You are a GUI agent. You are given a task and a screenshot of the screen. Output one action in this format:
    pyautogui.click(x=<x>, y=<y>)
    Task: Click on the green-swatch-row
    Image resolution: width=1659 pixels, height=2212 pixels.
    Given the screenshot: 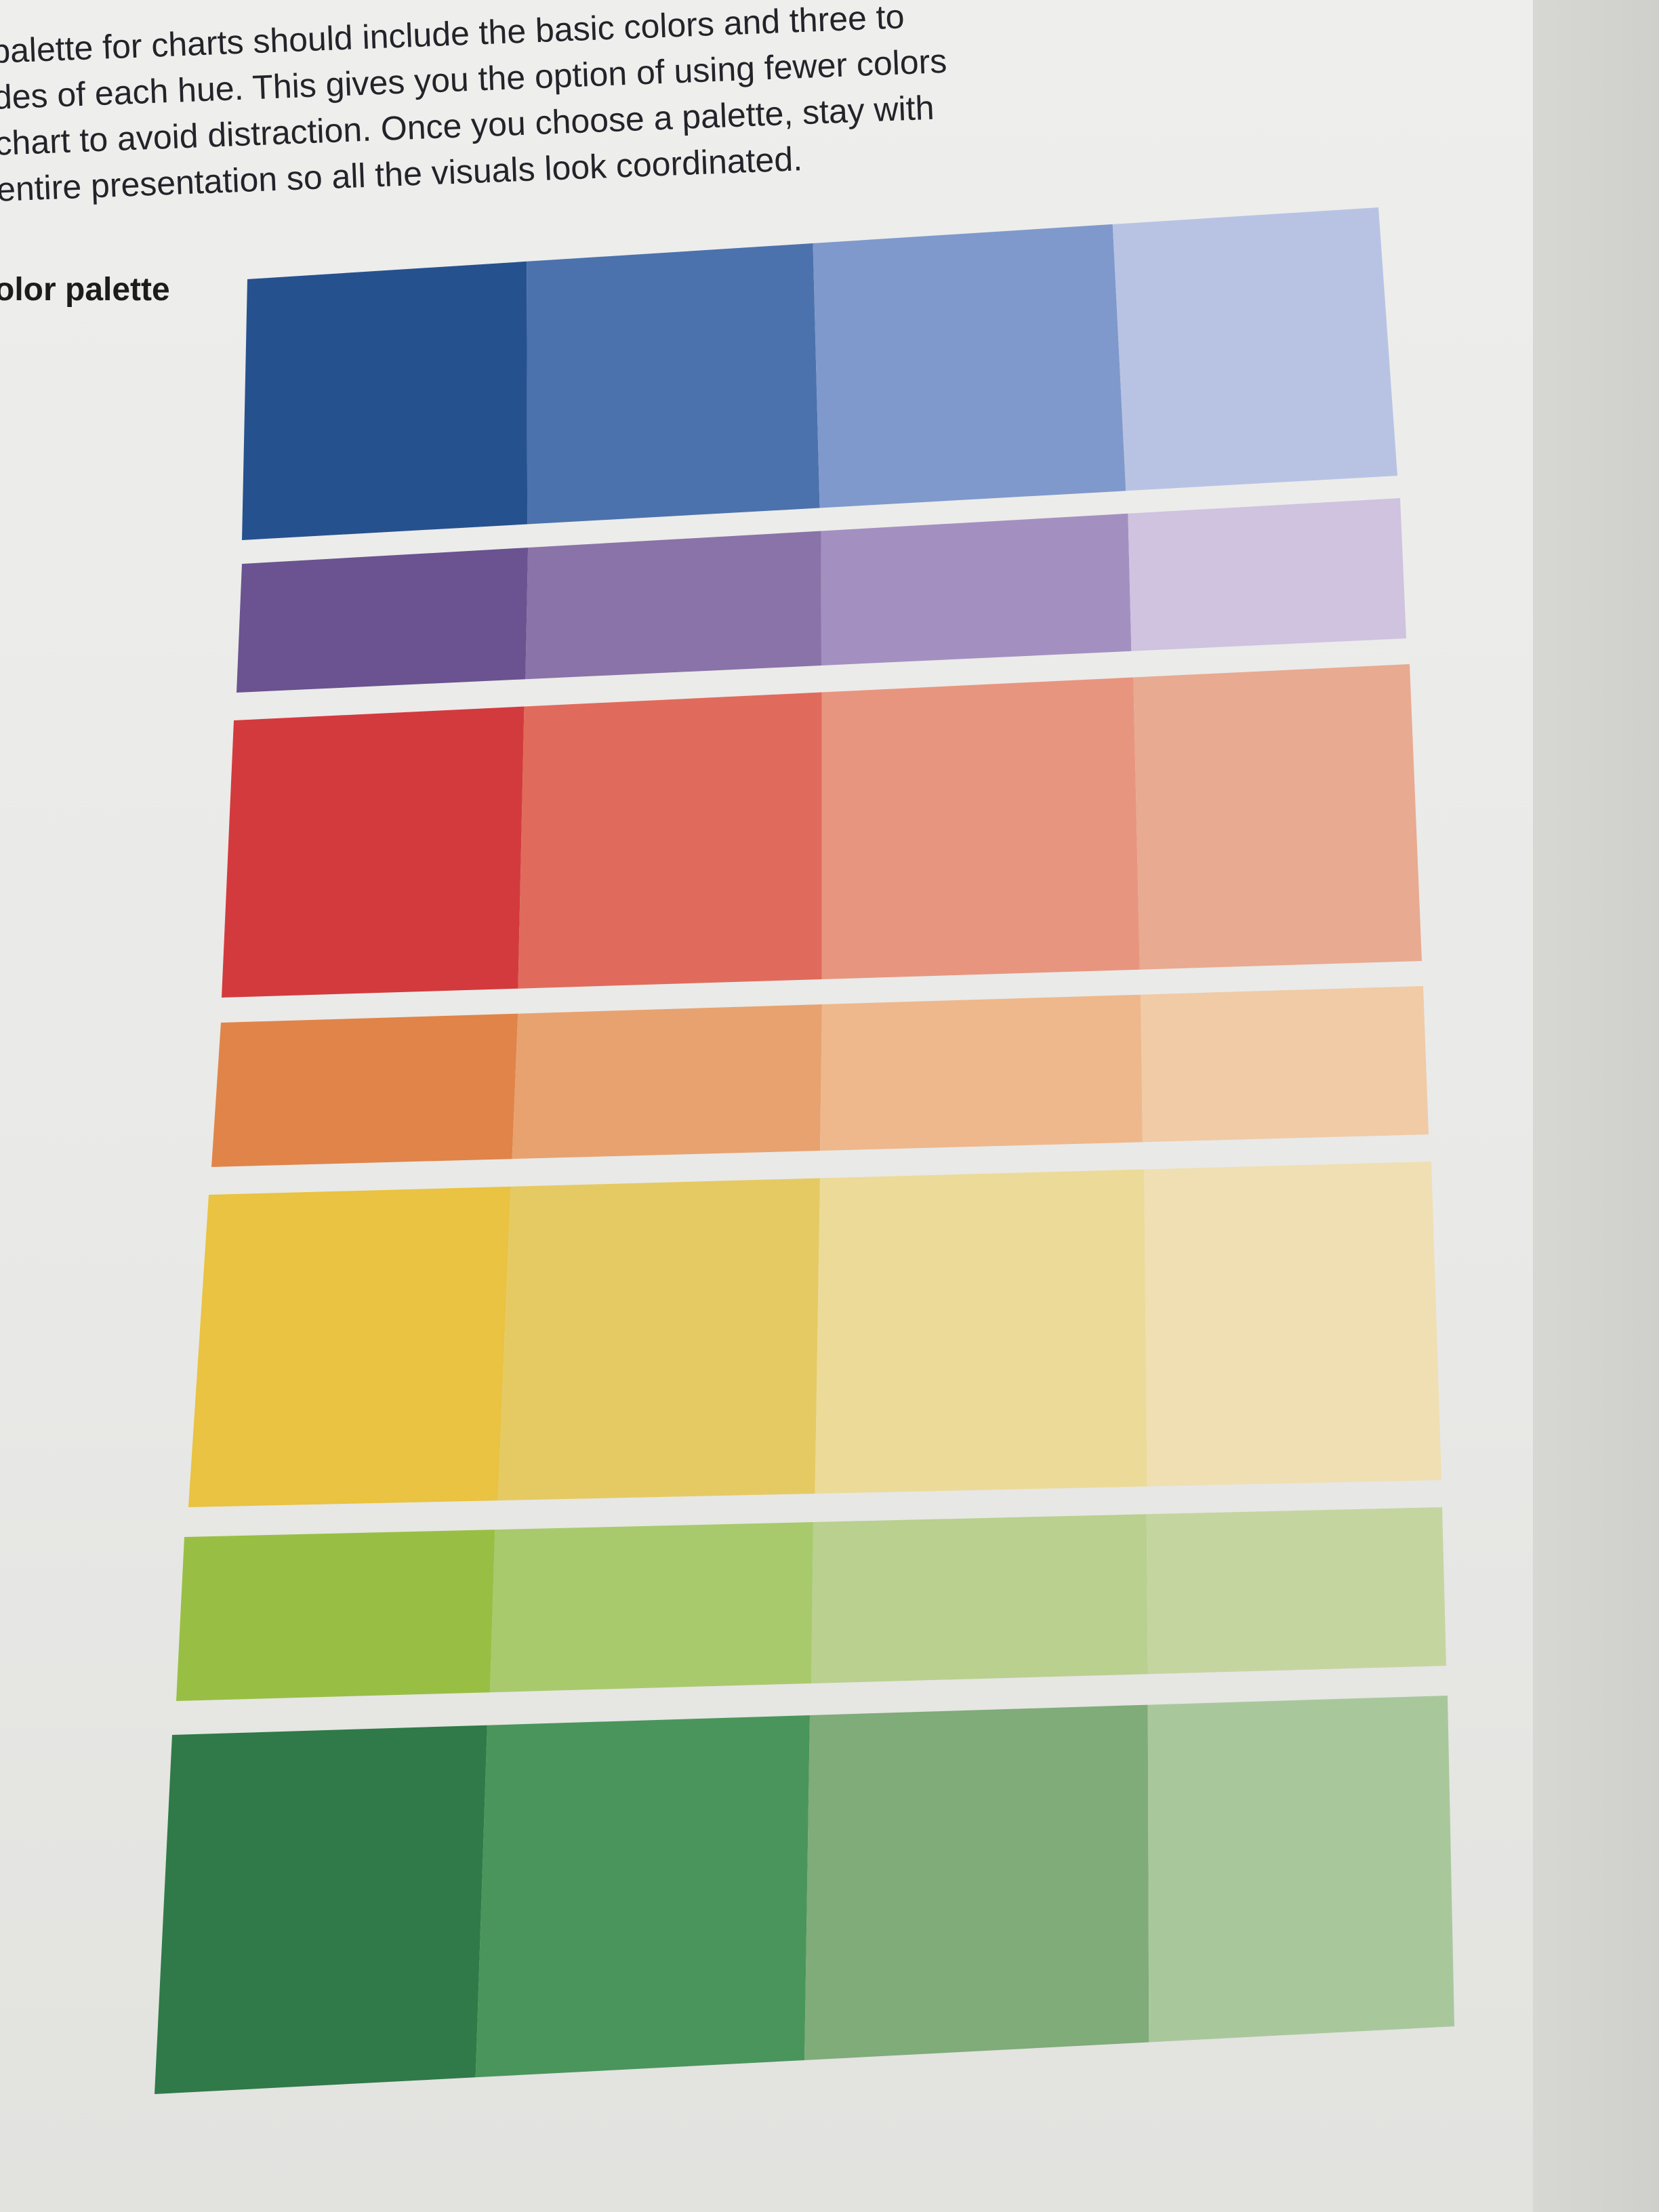 What is the action you would take?
    pyautogui.click(x=805, y=1895)
    